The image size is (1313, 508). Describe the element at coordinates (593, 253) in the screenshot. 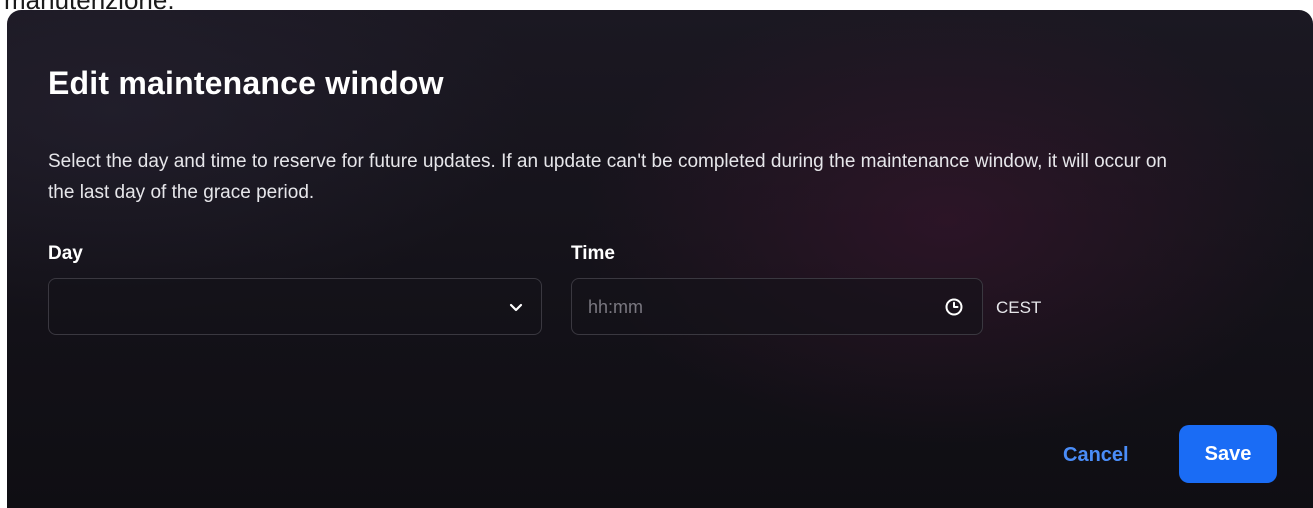

I see `time-label: Time` at that location.